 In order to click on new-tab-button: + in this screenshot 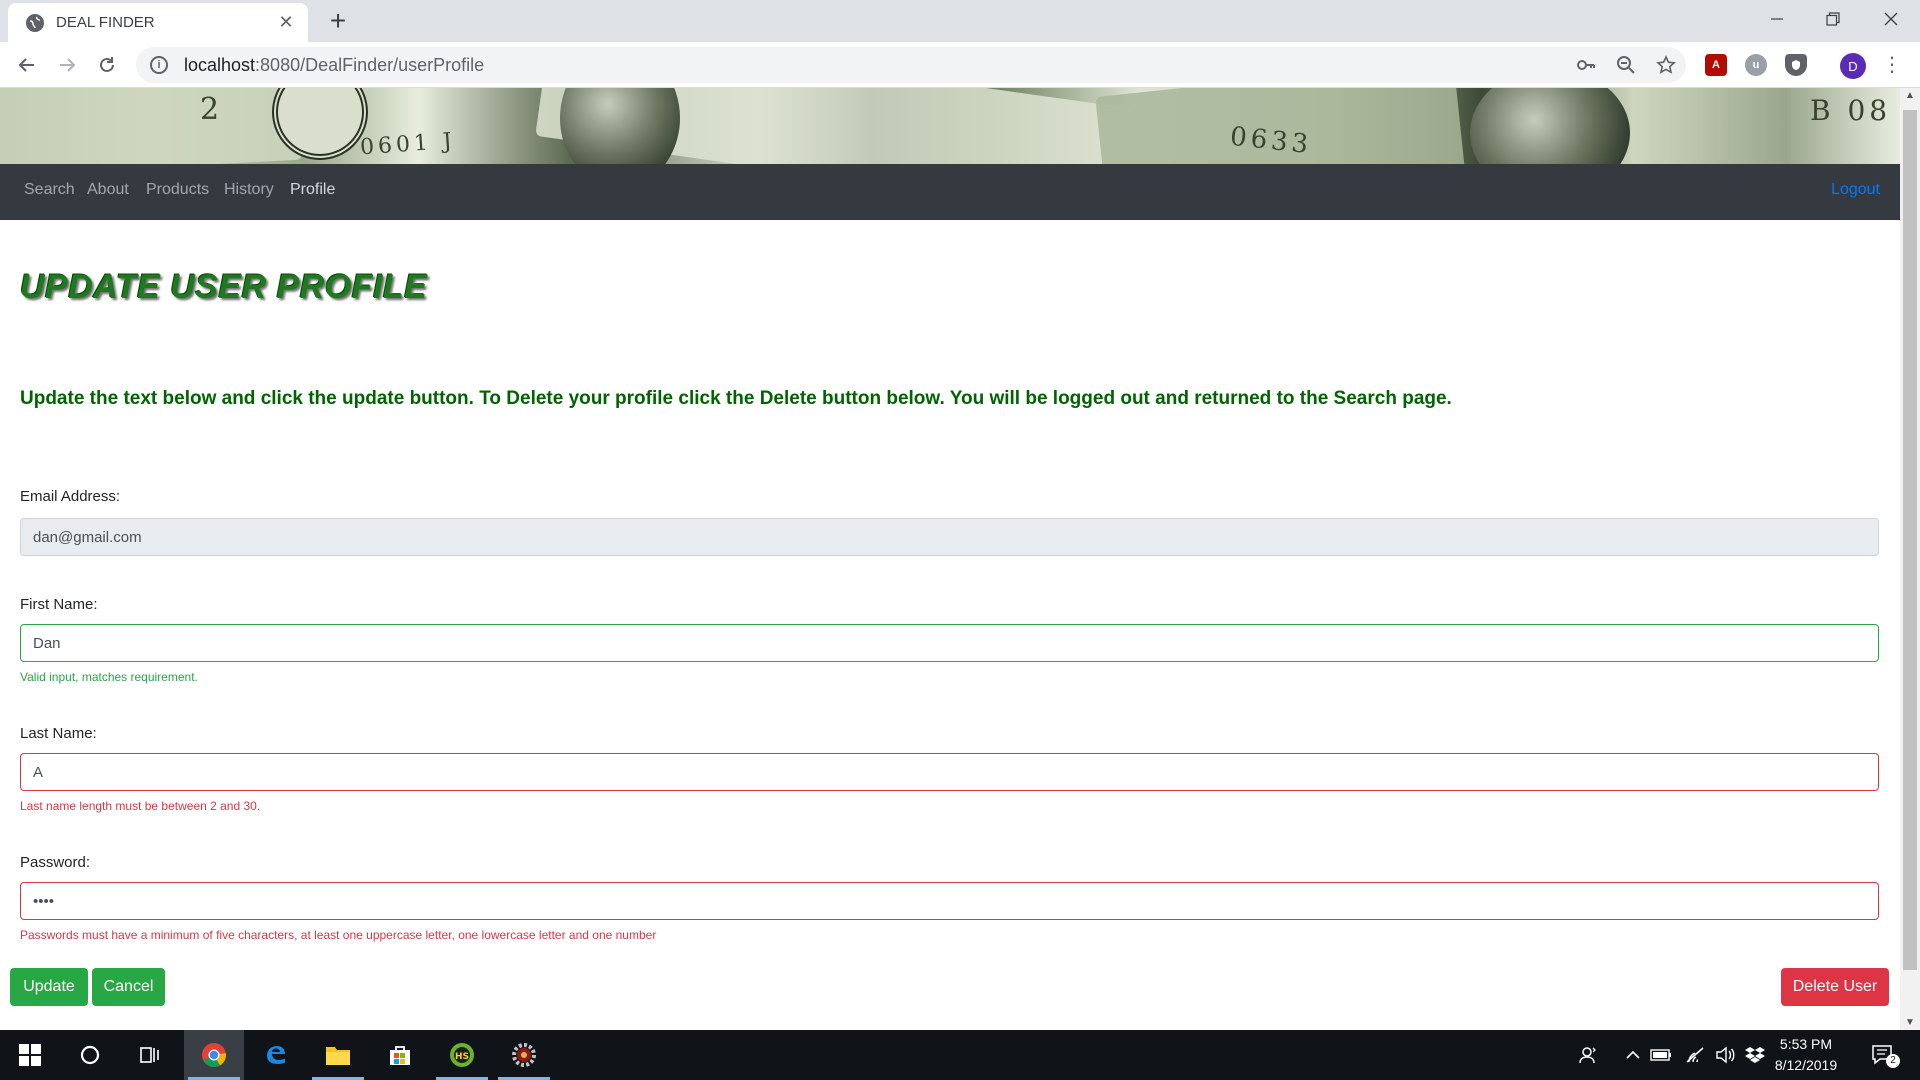, I will do `click(338, 22)`.